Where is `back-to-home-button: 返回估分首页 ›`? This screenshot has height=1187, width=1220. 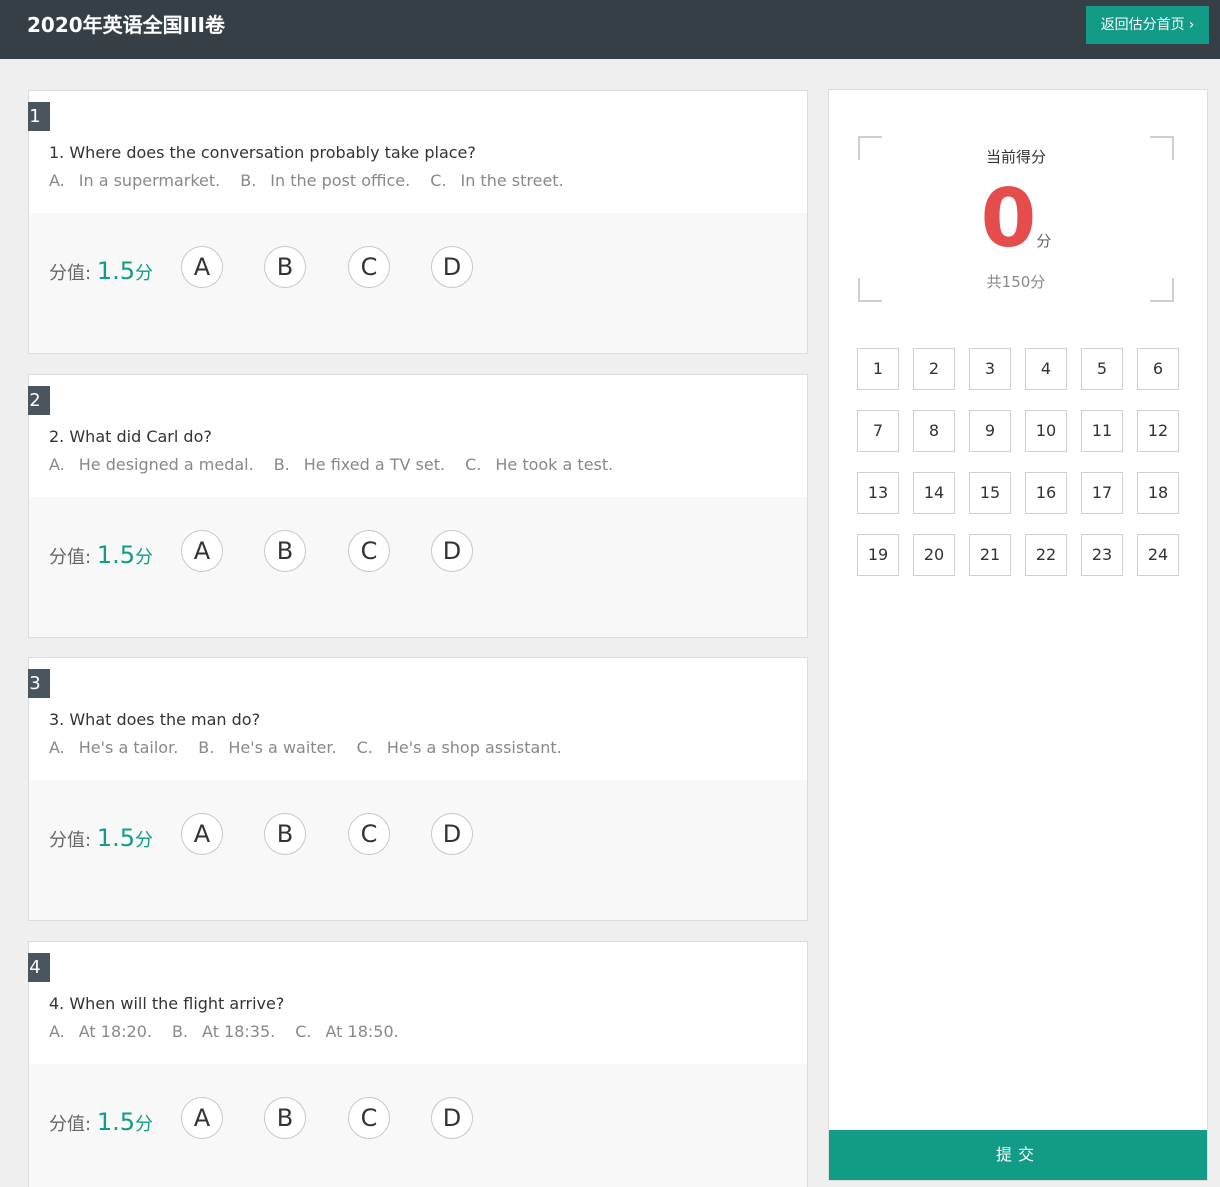
back-to-home-button: 返回估分首页 › is located at coordinates (1147, 25).